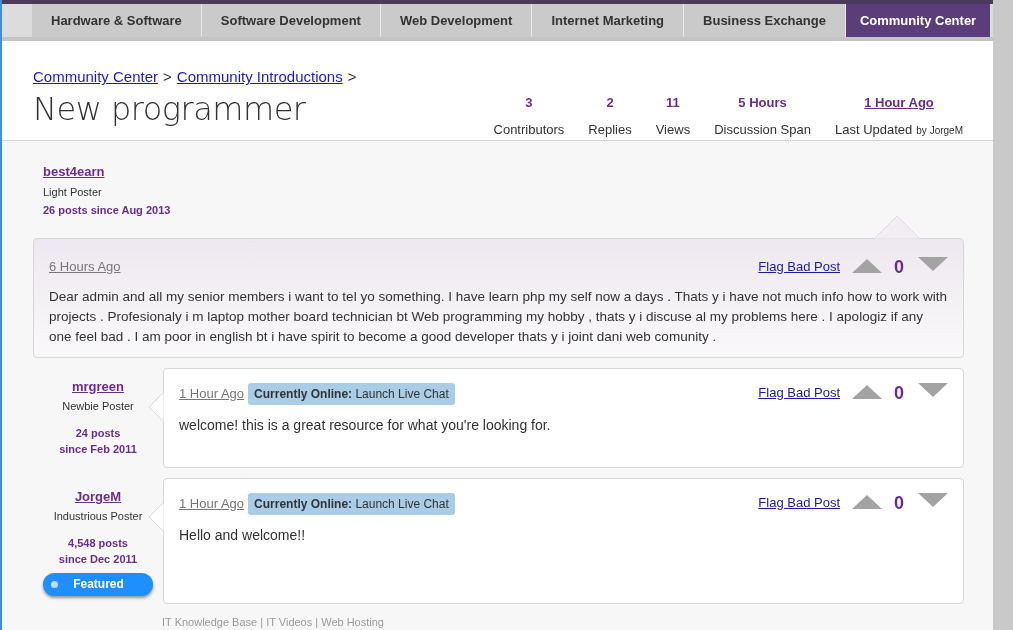 The width and height of the screenshot is (1013, 630). What do you see at coordinates (73, 192) in the screenshot?
I see `author-rank: Light Poster` at bounding box center [73, 192].